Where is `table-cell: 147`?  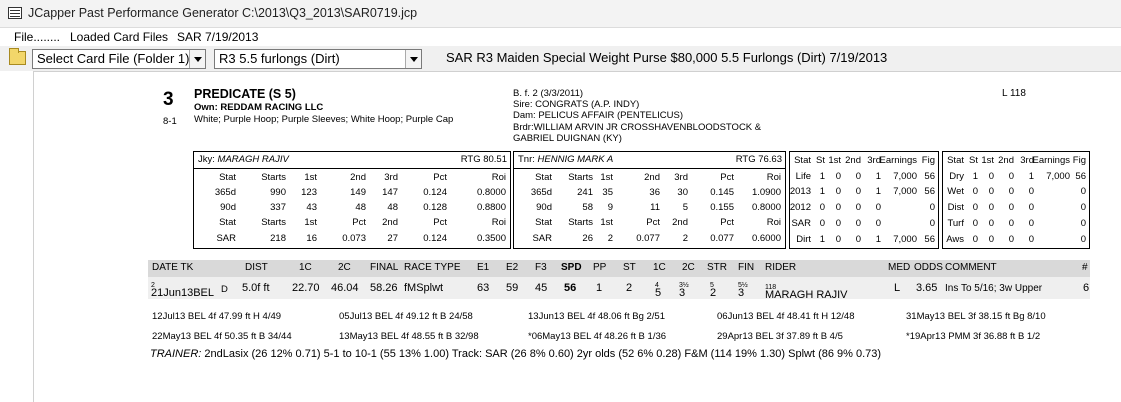
table-cell: 147 is located at coordinates (390, 192).